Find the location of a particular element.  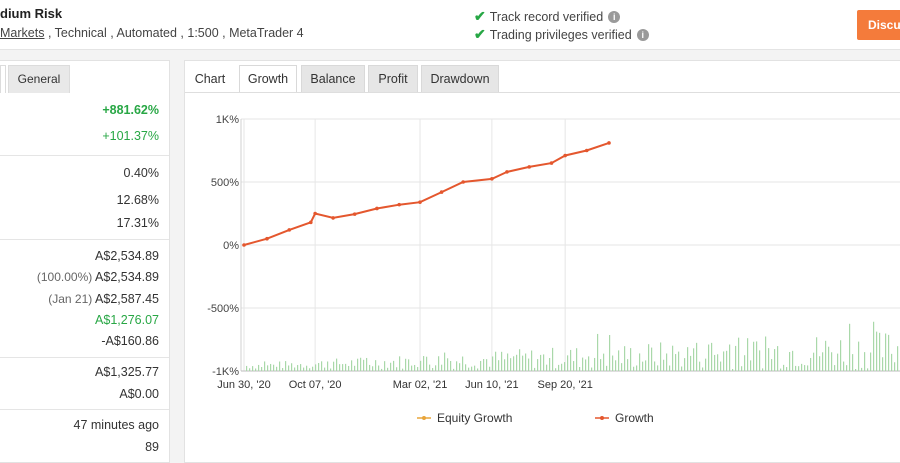

tab-previous is located at coordinates (3, 79).